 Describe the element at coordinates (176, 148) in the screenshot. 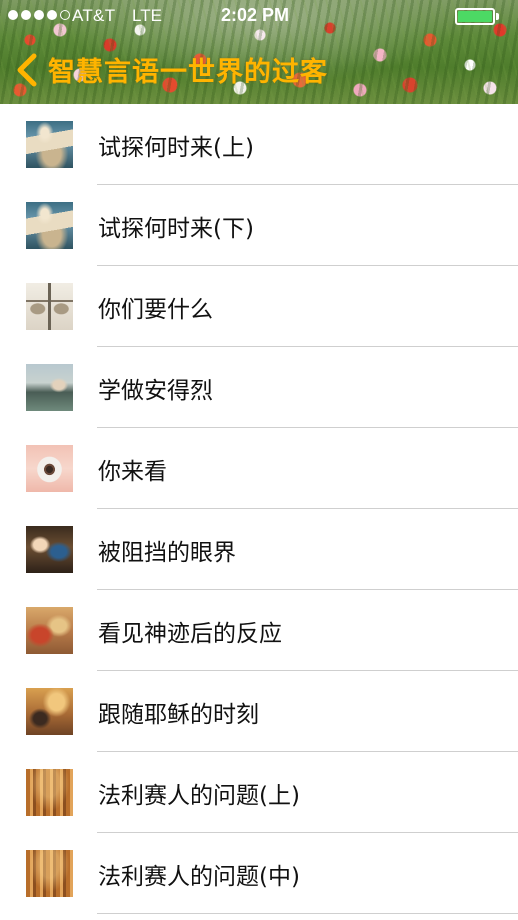

I see `list-item-title: 试探何时来(上)` at that location.